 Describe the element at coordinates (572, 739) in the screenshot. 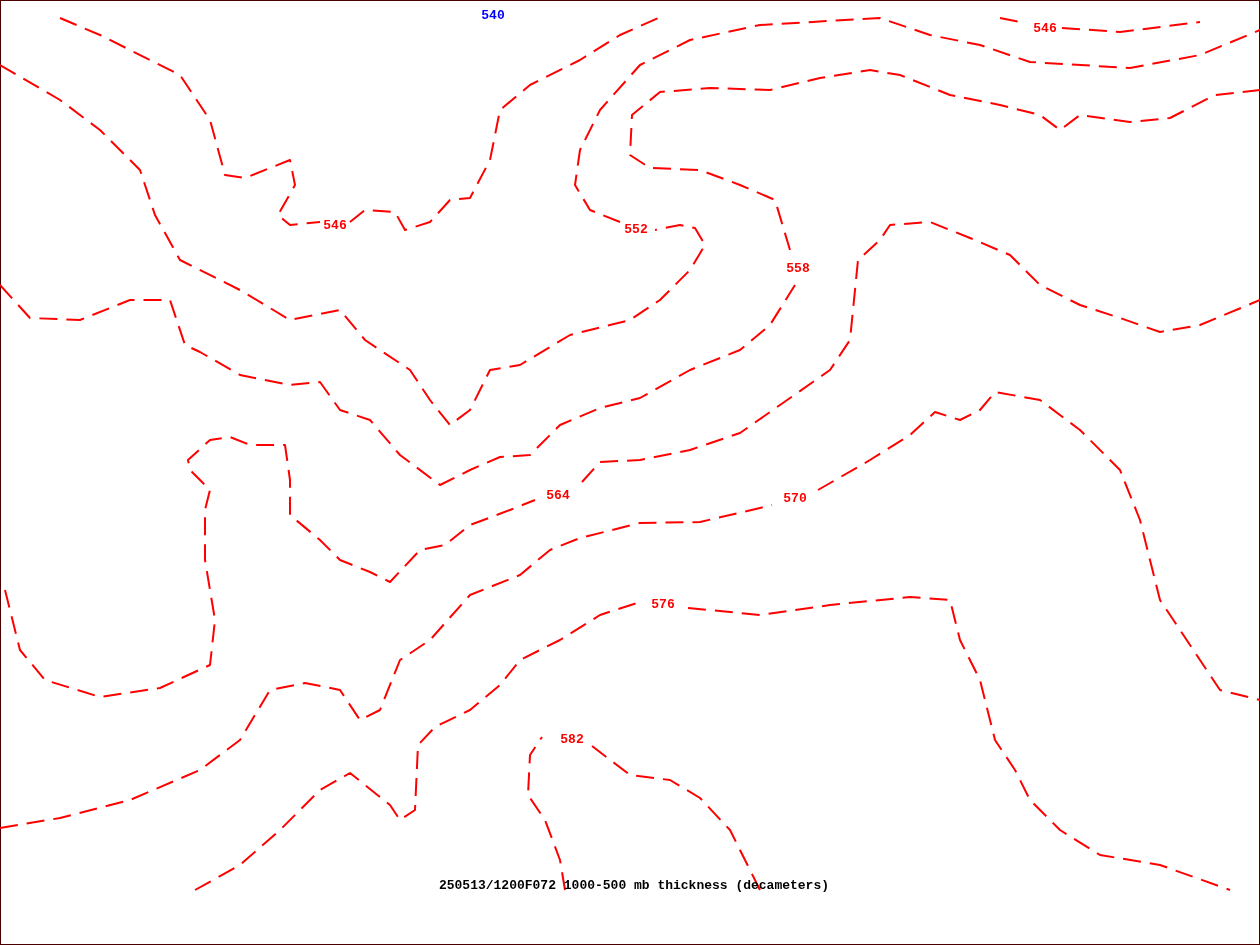

I see `contour-label: 582` at that location.